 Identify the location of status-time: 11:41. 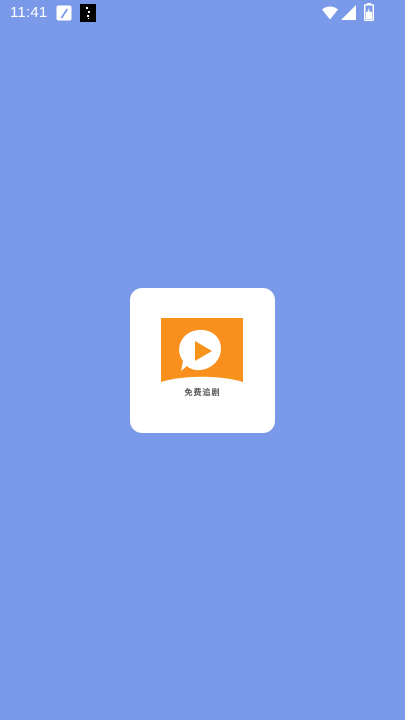
(29, 12).